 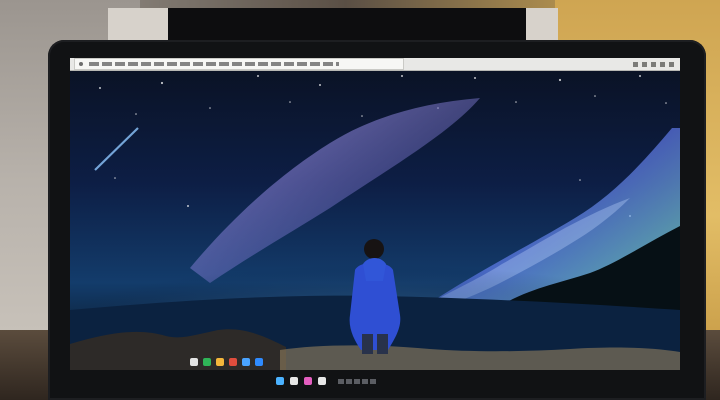 What do you see at coordinates (644, 64) in the screenshot?
I see `maximize-icon` at bounding box center [644, 64].